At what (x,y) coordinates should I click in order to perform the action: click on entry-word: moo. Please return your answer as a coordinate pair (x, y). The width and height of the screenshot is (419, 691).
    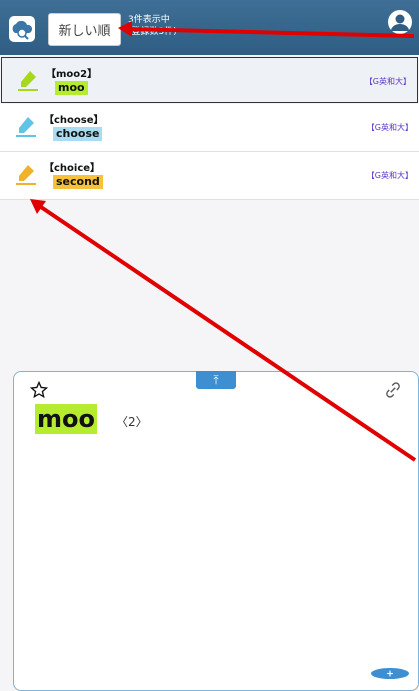
    Looking at the image, I should click on (71, 88).